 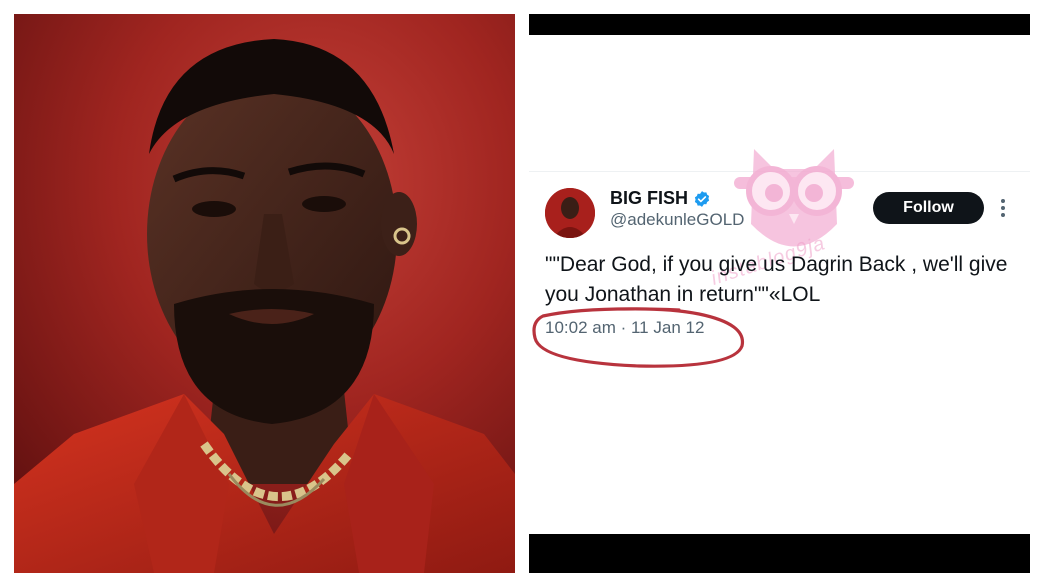 What do you see at coordinates (928, 208) in the screenshot?
I see `follow-button: Follow` at bounding box center [928, 208].